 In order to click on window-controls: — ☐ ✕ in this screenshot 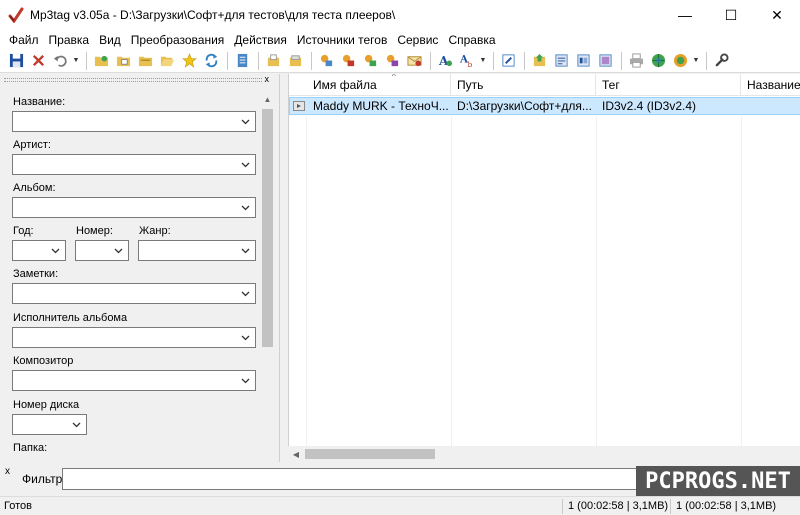, I will do `click(731, 15)`.